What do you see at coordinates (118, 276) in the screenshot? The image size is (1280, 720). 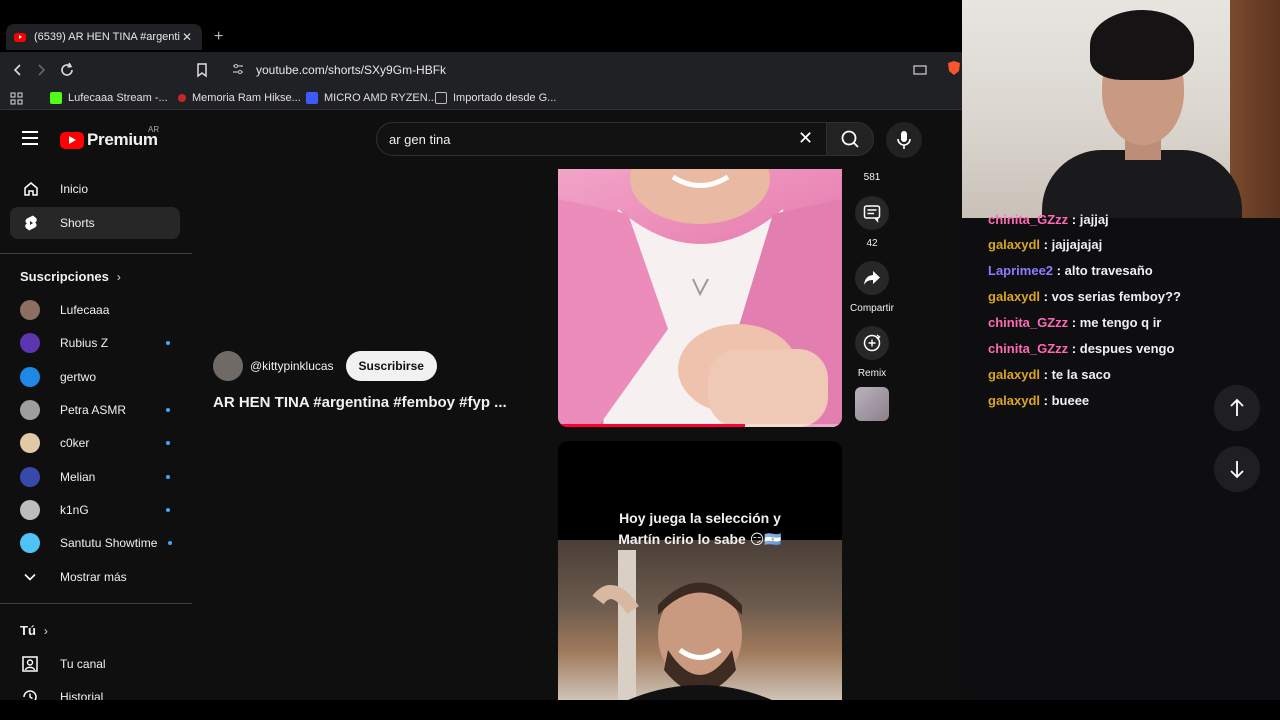 I see `chevron-right-icon: ›` at bounding box center [118, 276].